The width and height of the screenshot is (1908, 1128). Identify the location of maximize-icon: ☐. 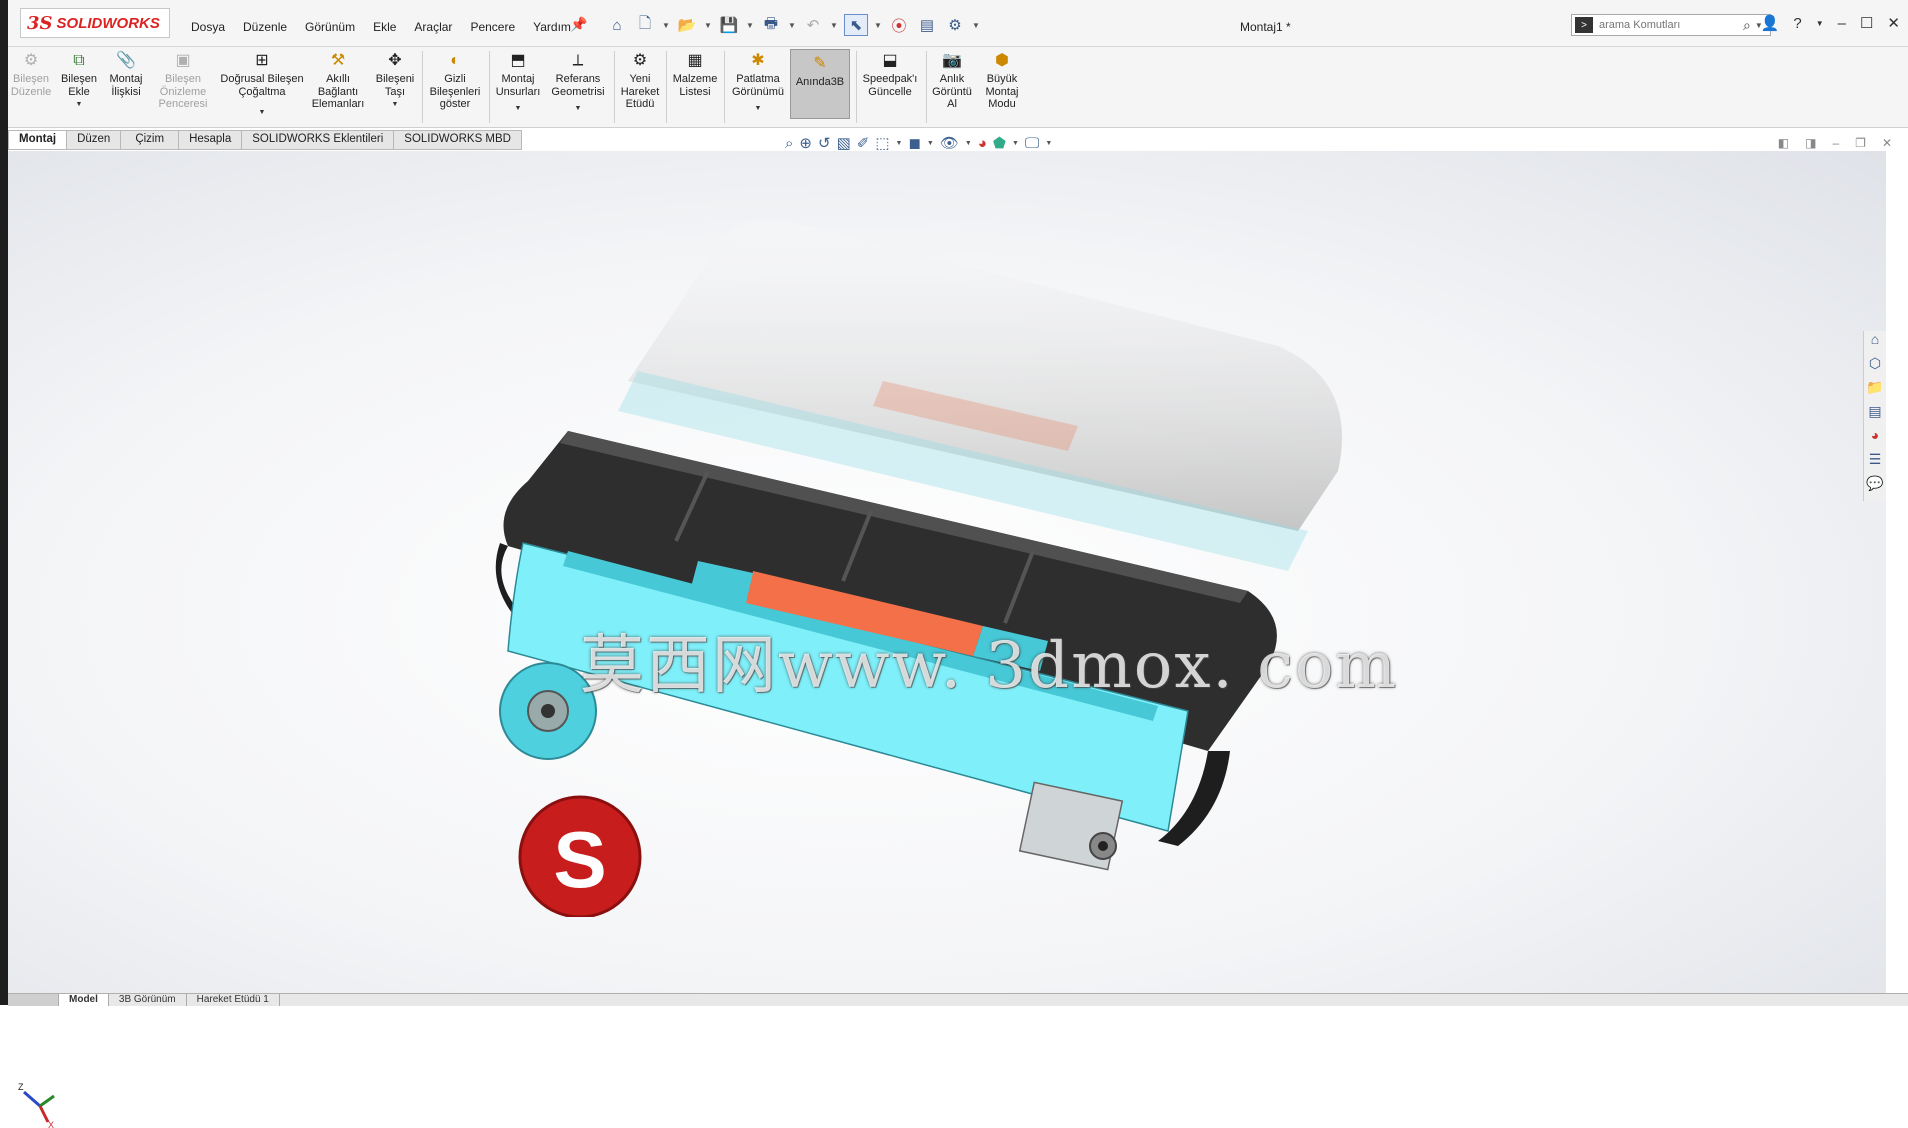
(1866, 23).